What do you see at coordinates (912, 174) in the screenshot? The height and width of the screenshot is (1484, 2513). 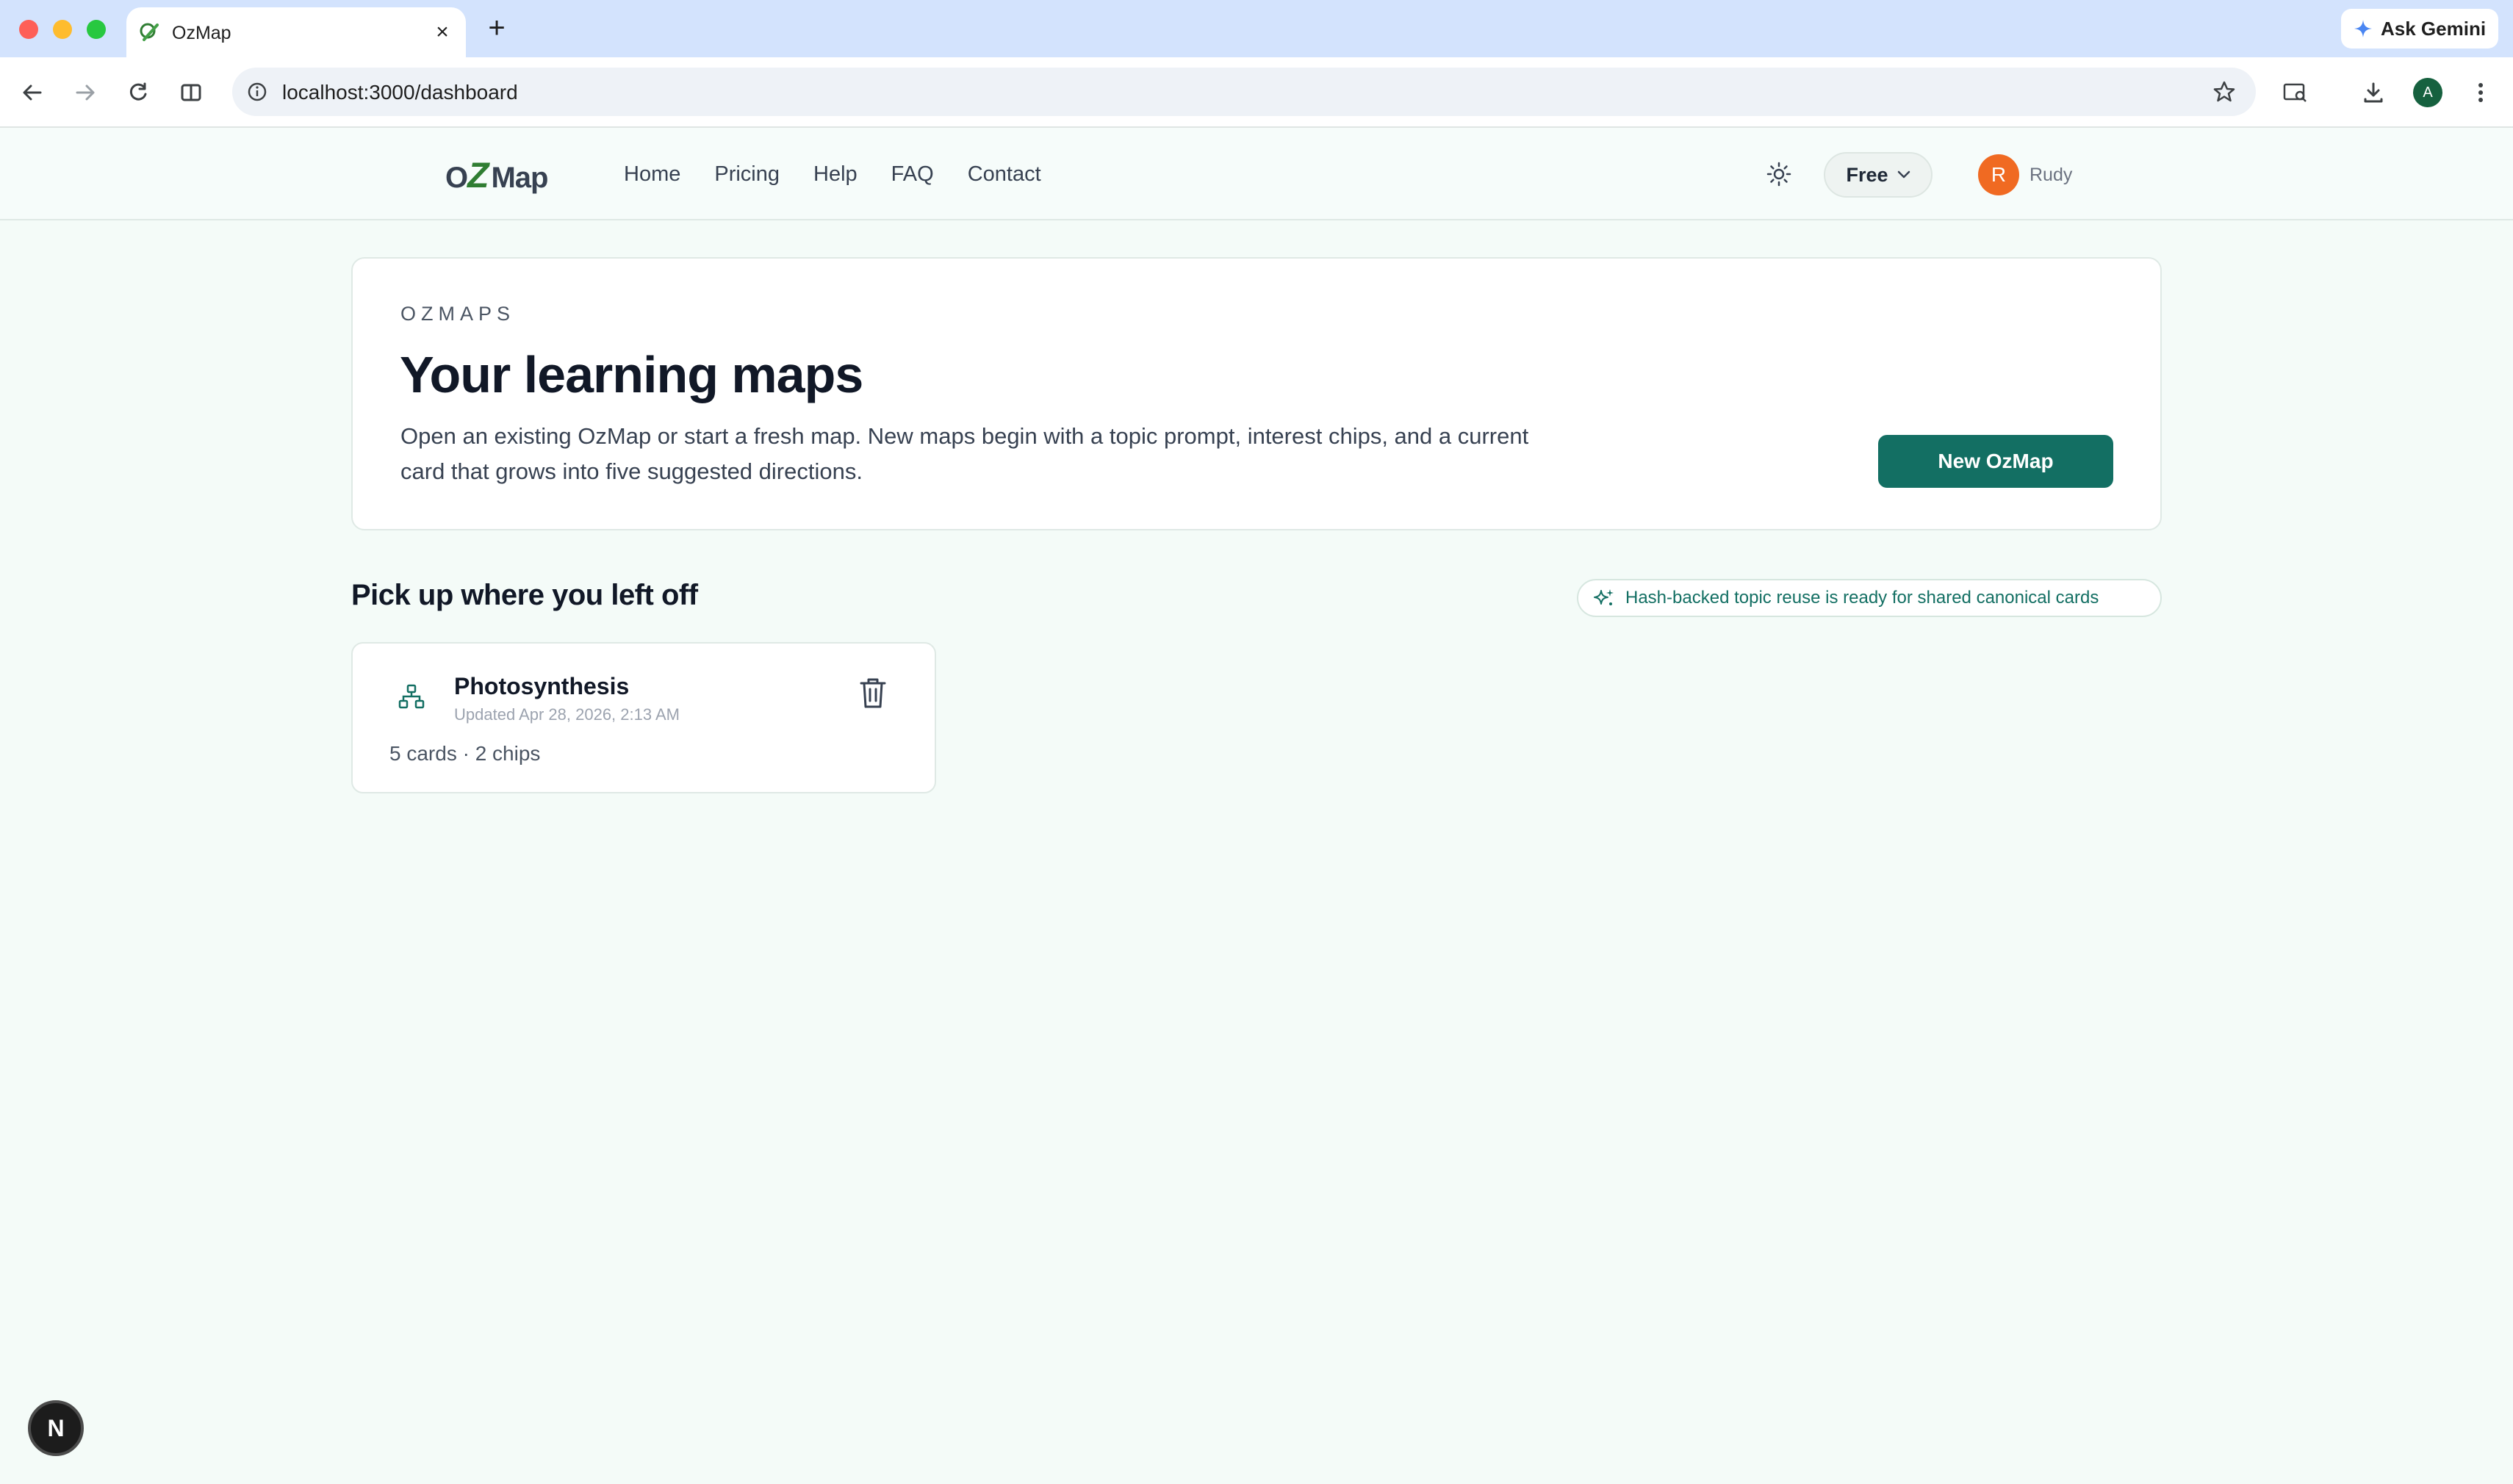 I see `nav-faq: FAQ` at bounding box center [912, 174].